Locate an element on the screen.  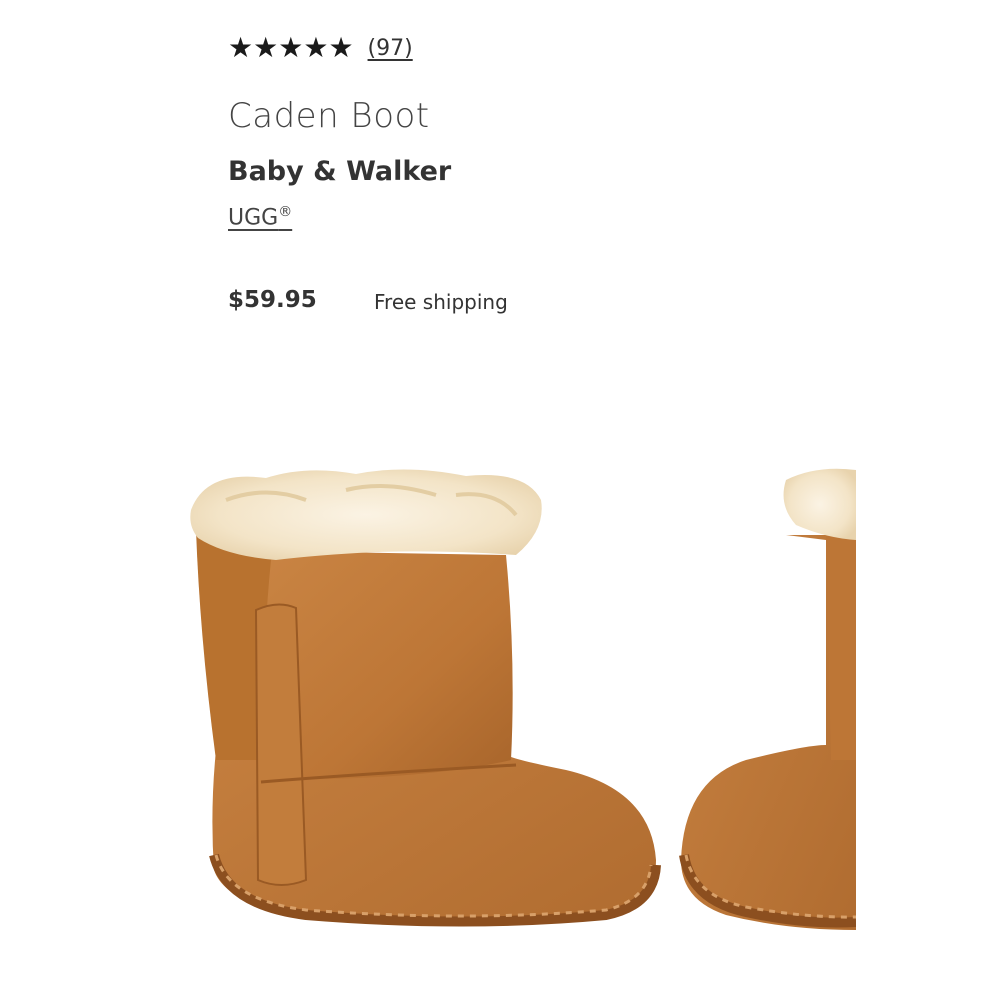
brand-link: UGG® is located at coordinates (260, 217).